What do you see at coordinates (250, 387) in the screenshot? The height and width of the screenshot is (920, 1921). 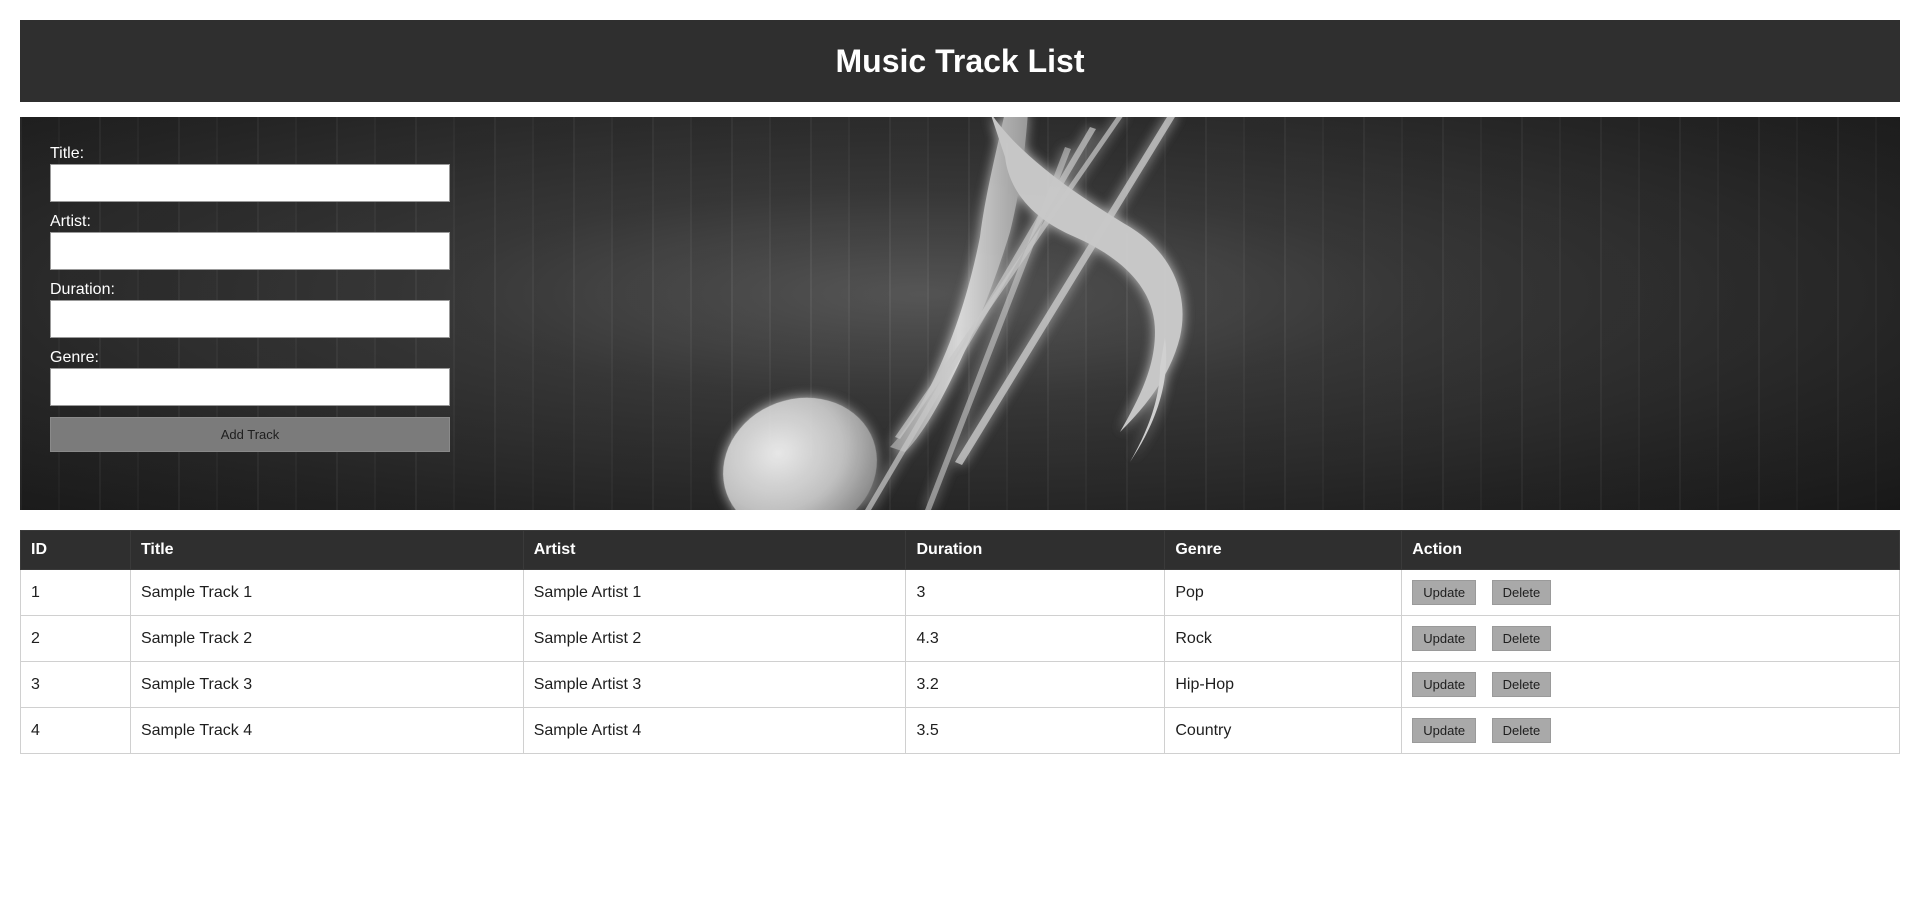 I see `genre-input` at bounding box center [250, 387].